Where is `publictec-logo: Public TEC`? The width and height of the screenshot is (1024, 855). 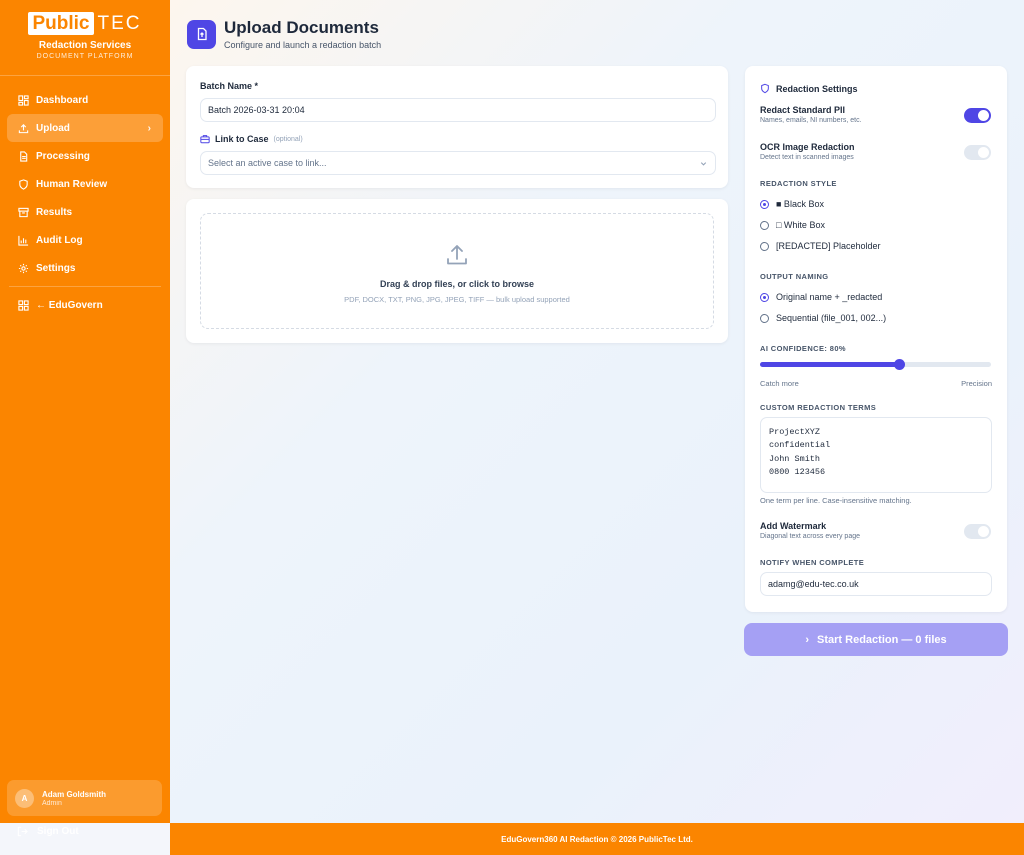 publictec-logo: Public TEC is located at coordinates (84, 23).